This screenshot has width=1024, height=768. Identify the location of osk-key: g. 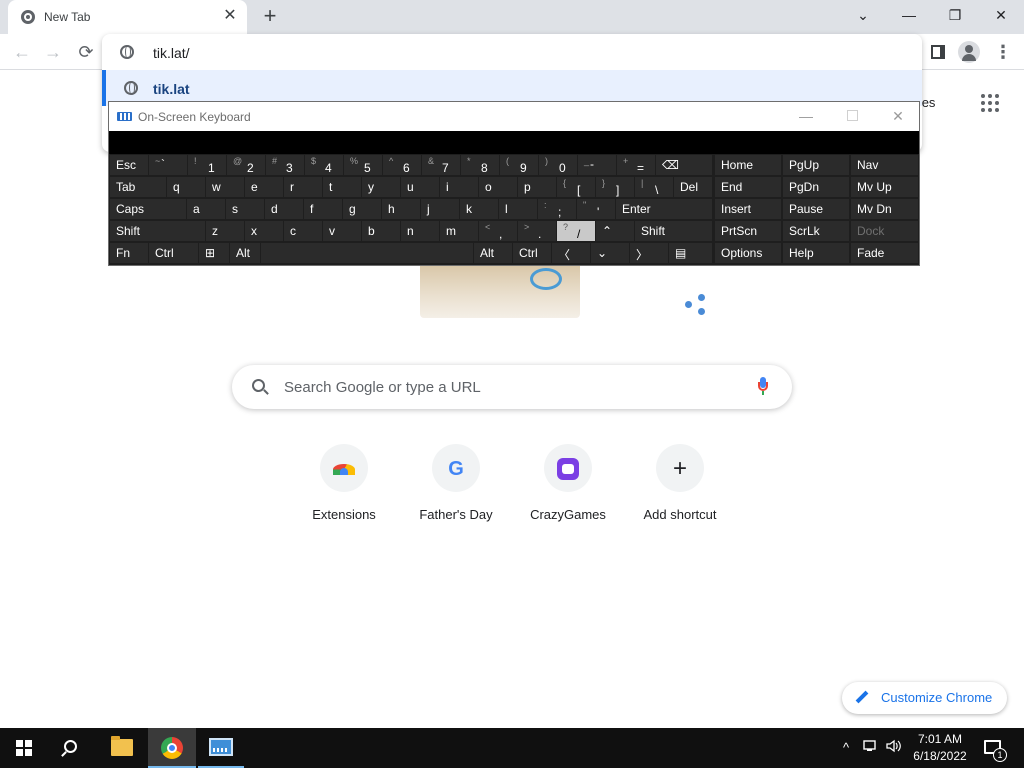
(362, 209).